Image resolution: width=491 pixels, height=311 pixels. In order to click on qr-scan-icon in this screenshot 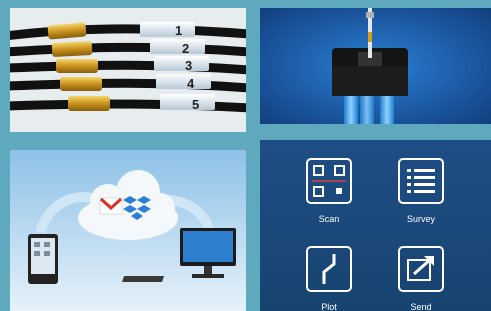, I will do `click(329, 181)`.